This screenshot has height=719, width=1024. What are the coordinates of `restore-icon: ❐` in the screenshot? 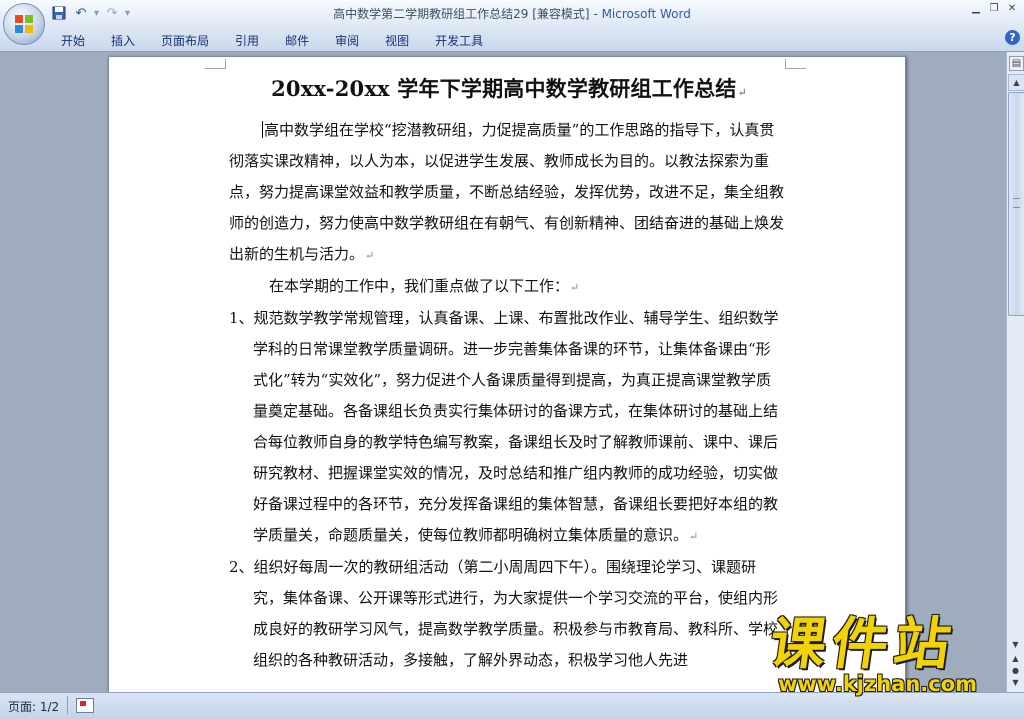 It's located at (994, 9).